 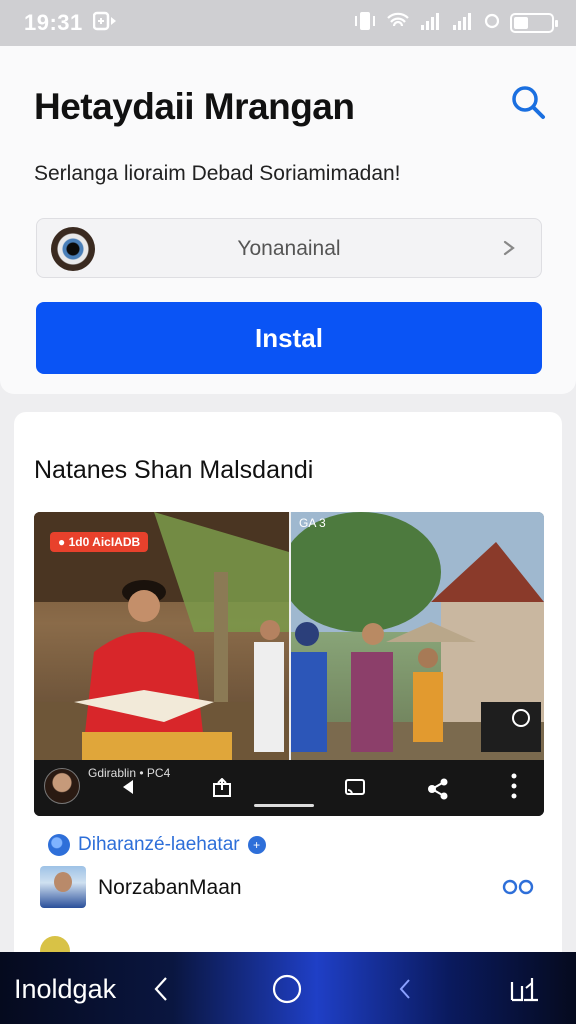 I want to click on share-icon, so click(x=222, y=790).